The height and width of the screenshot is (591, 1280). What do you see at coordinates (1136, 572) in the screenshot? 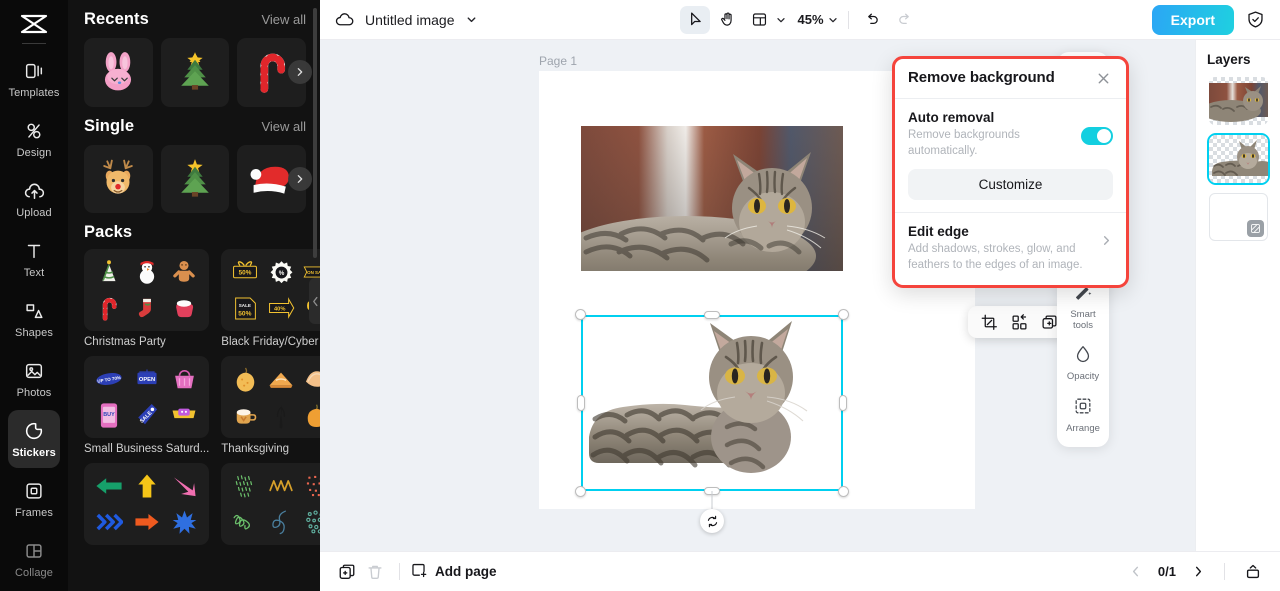
I see `prev-page-button` at bounding box center [1136, 572].